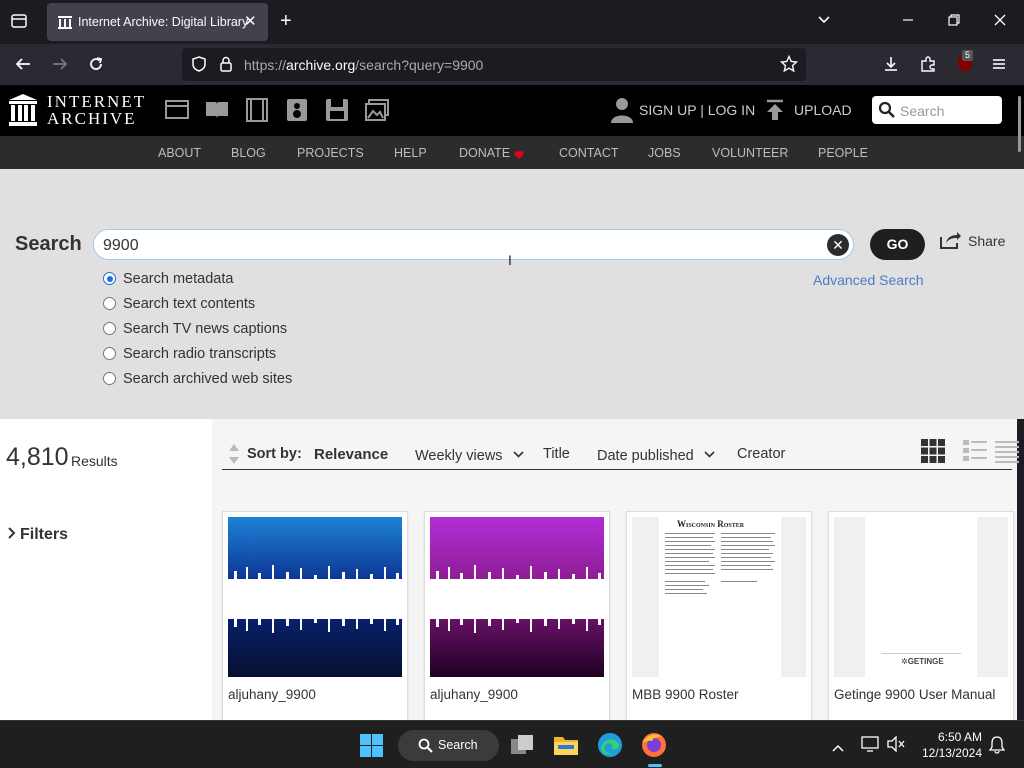  What do you see at coordinates (60, 67) in the screenshot?
I see `forward-icon` at bounding box center [60, 67].